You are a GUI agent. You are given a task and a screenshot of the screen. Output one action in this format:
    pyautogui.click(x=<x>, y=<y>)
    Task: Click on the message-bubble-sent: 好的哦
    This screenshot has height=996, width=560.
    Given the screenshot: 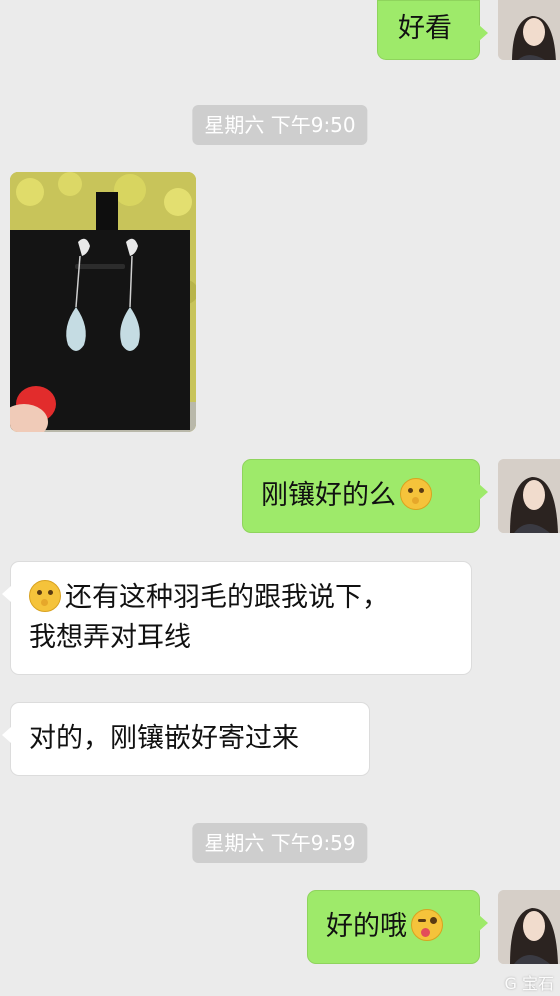 What is the action you would take?
    pyautogui.click(x=397, y=927)
    